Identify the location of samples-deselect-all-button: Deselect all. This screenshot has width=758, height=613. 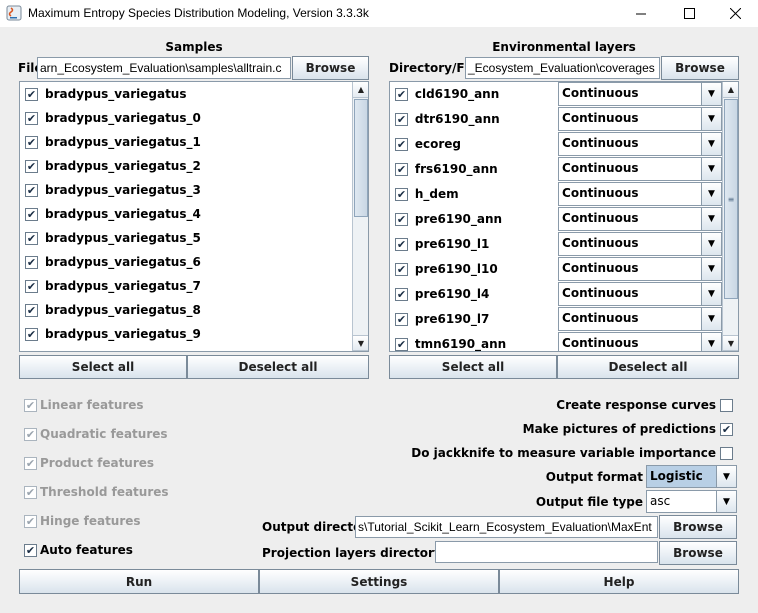
(278, 367).